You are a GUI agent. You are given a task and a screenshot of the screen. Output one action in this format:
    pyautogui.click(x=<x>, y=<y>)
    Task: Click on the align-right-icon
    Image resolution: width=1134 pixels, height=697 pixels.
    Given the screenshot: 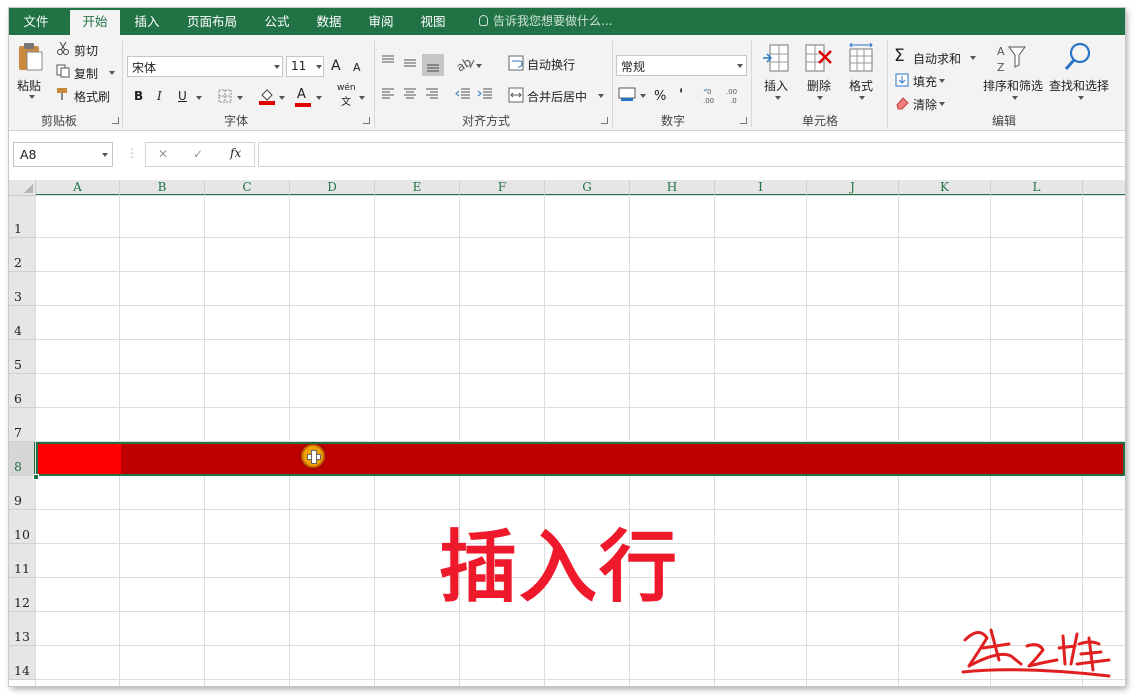 What is the action you would take?
    pyautogui.click(x=432, y=94)
    